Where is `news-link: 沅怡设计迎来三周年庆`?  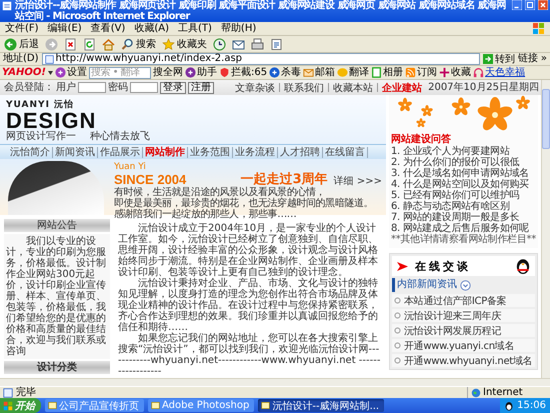
news-link: 沅怡设计迎来三周年庆 is located at coordinates (463, 315).